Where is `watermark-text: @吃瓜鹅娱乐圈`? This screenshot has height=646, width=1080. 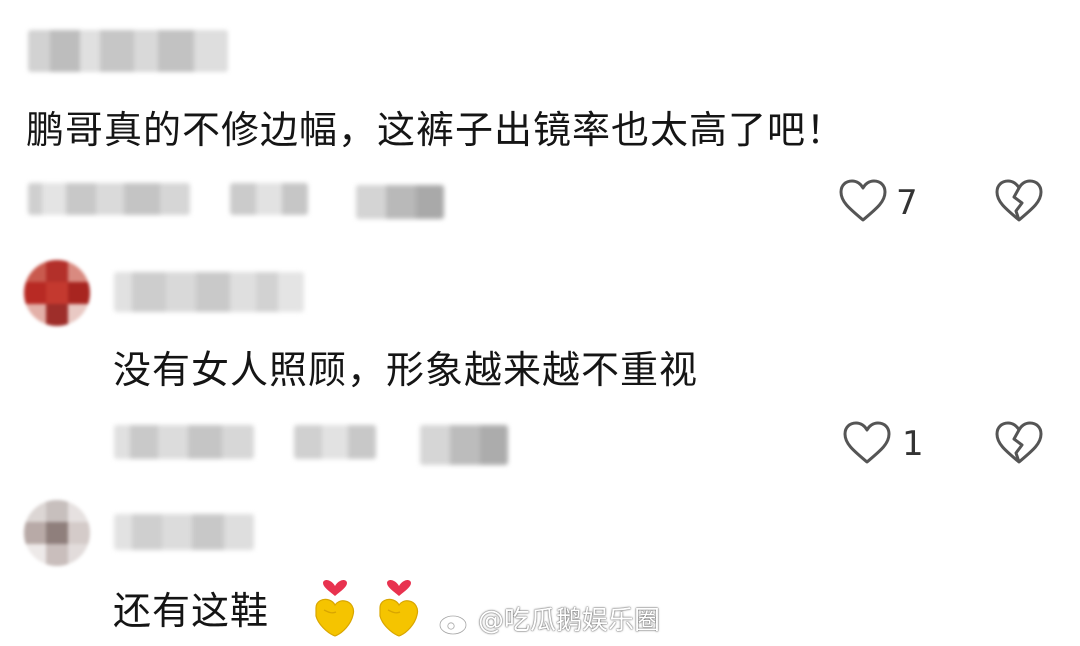 watermark-text: @吃瓜鹅娱乐圈 is located at coordinates (569, 621).